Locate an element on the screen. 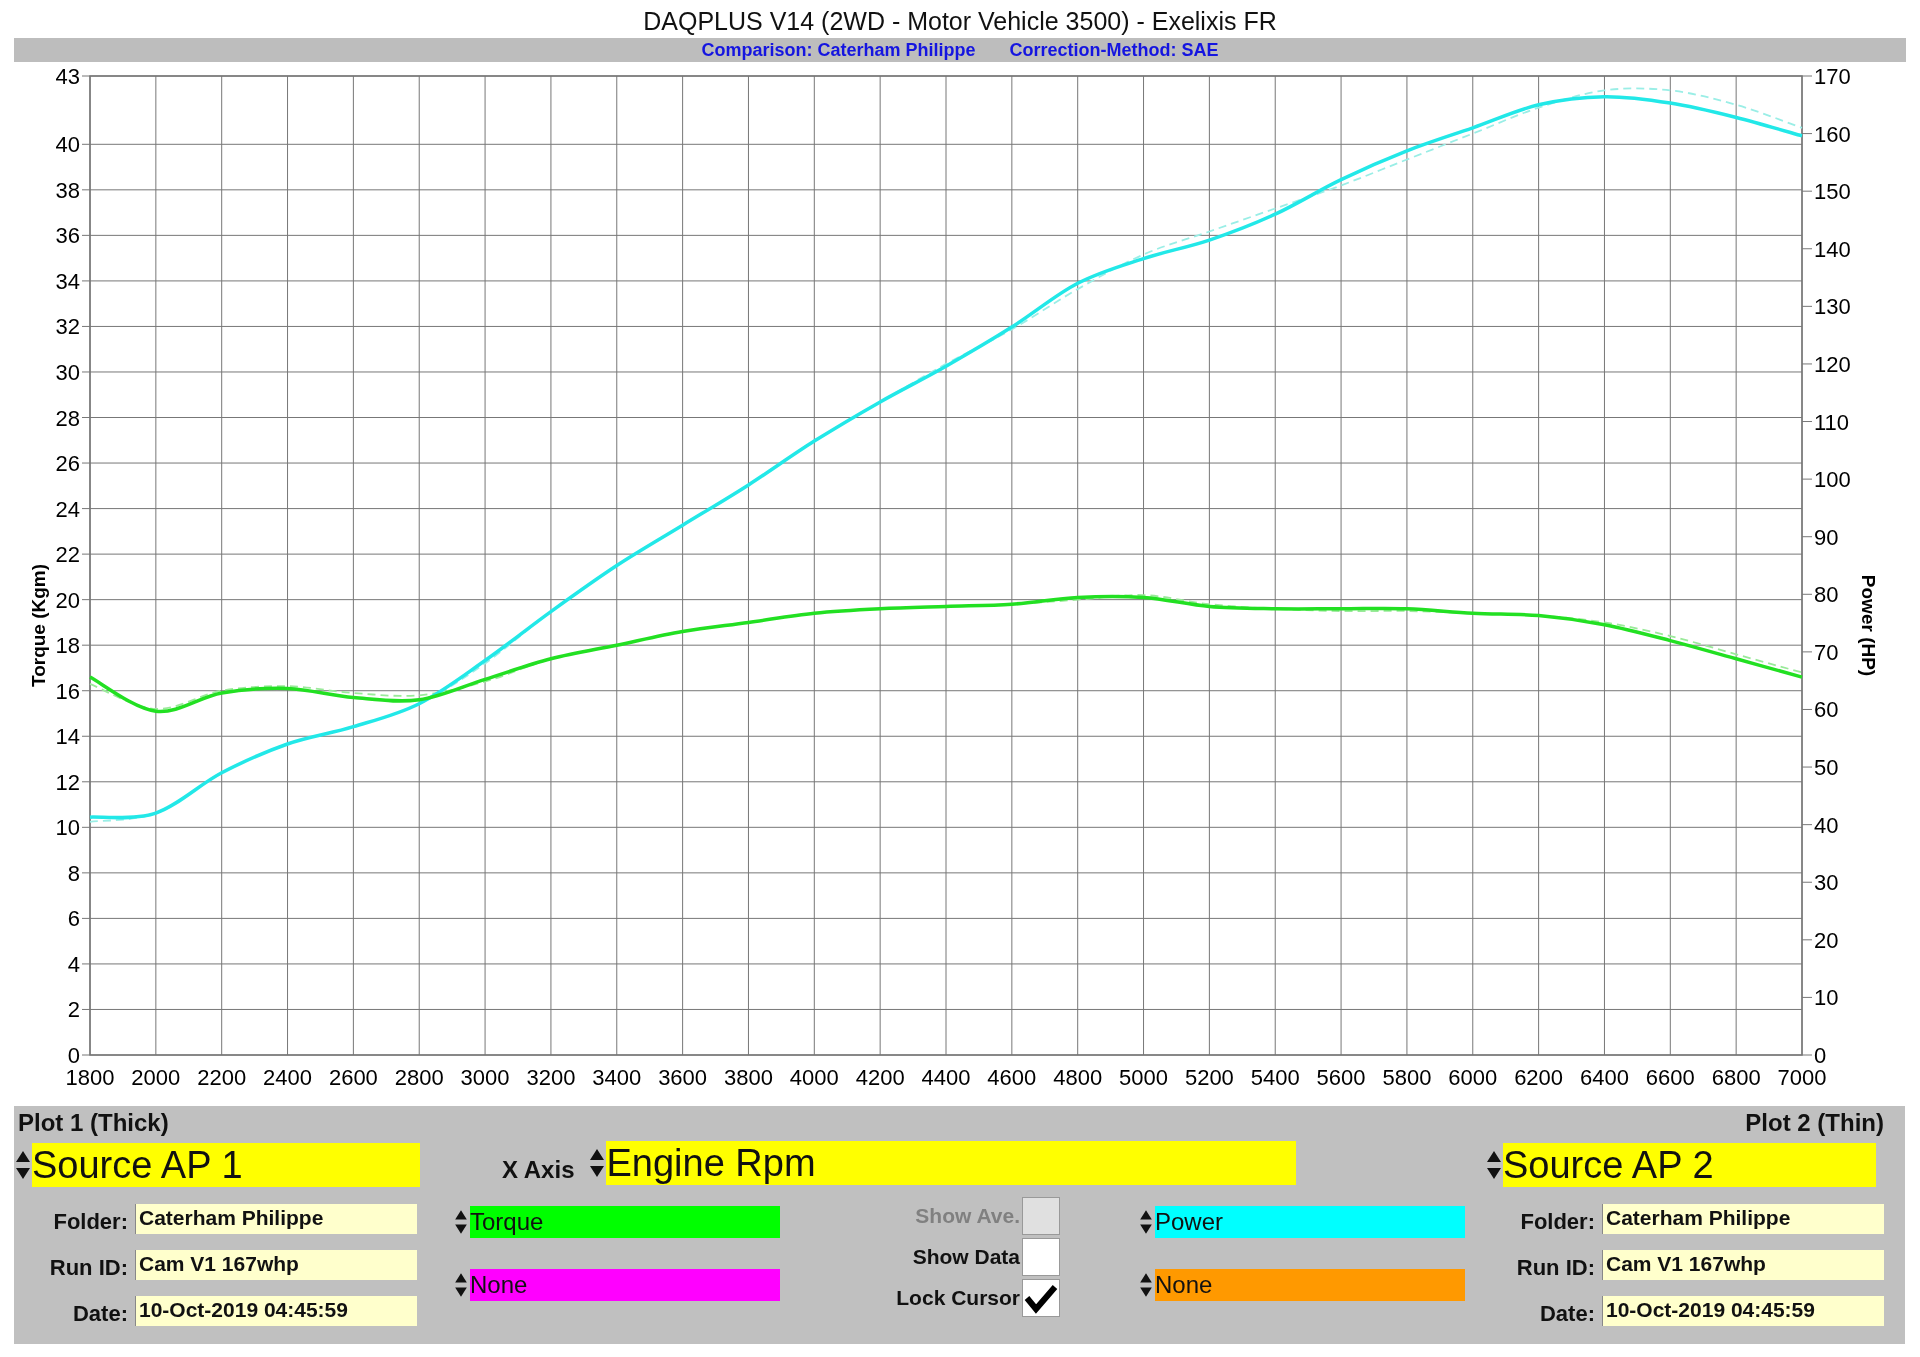  axis-tick-label: 6800 is located at coordinates (1736, 1077).